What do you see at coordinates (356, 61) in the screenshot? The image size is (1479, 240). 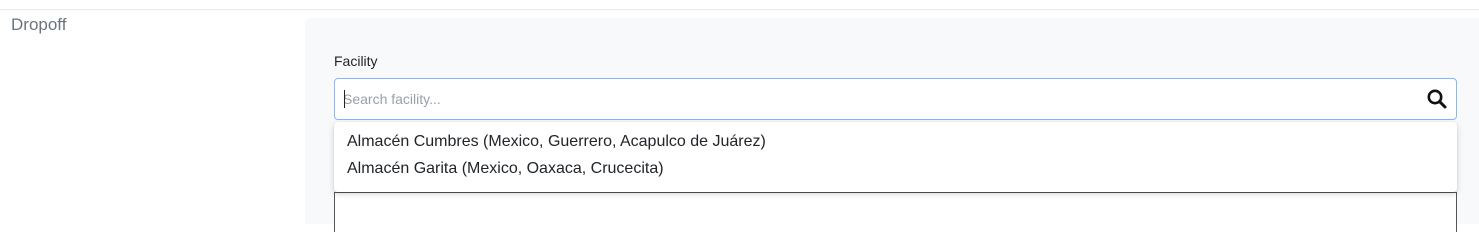 I see `facility-field-label: Facility` at bounding box center [356, 61].